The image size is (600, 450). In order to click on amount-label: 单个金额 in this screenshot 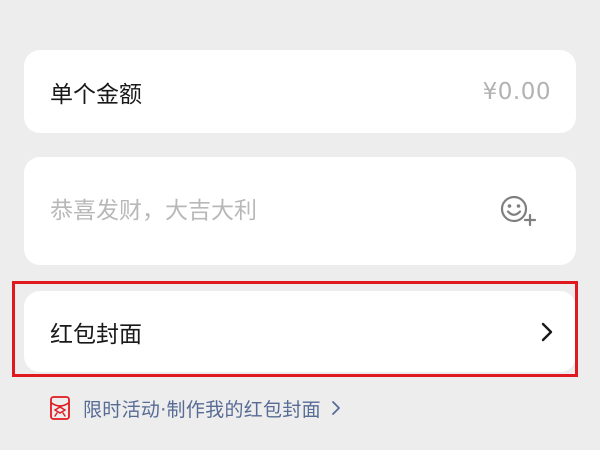, I will do `click(96, 94)`.